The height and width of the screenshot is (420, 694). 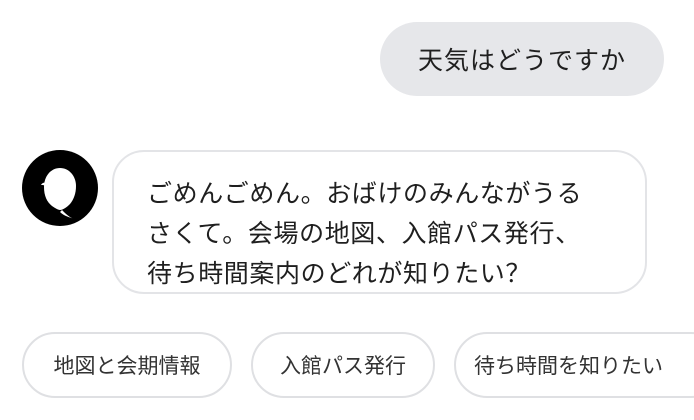 What do you see at coordinates (365, 193) in the screenshot?
I see `bot-message-line: ごめんごめん。おばけのみんながうる` at bounding box center [365, 193].